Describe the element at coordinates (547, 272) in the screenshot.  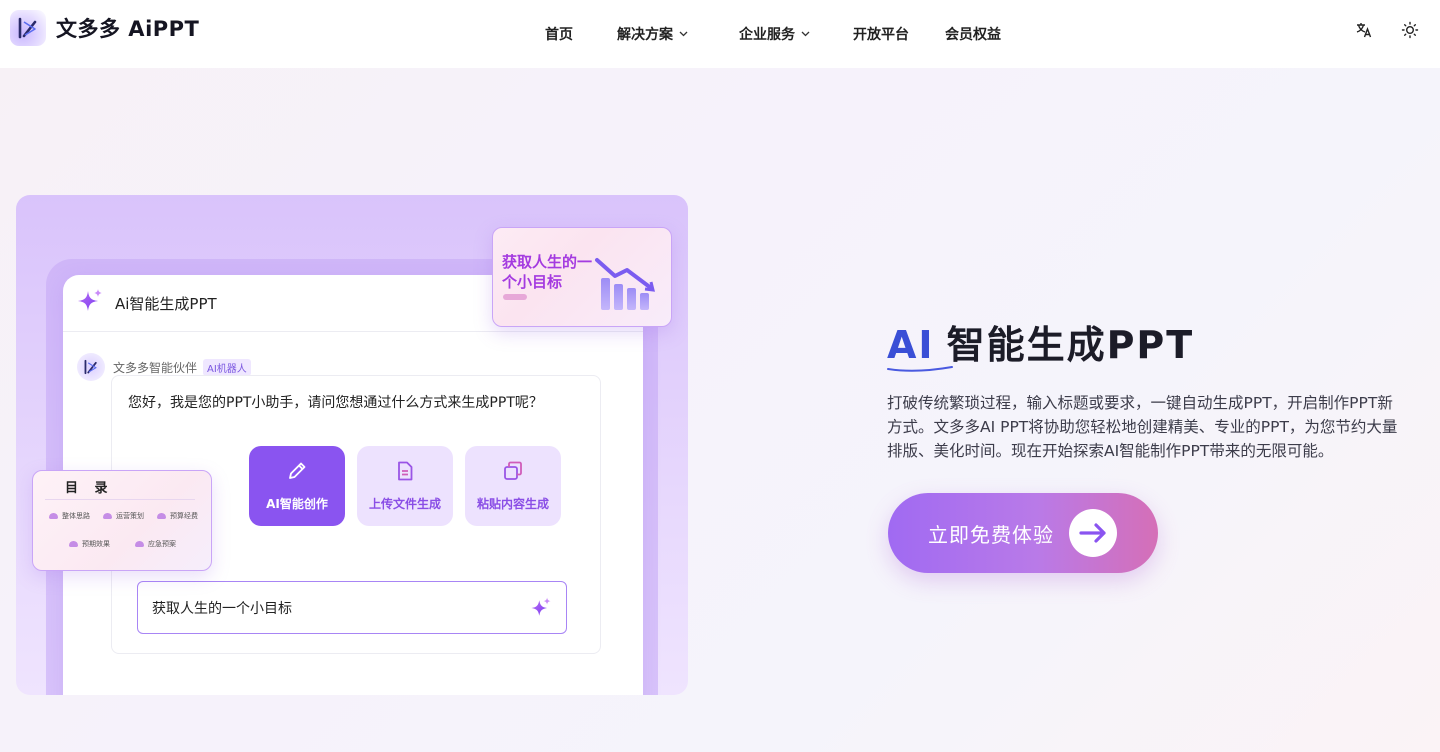
I see `slide-preview-title: 获取人生的一个小目标` at that location.